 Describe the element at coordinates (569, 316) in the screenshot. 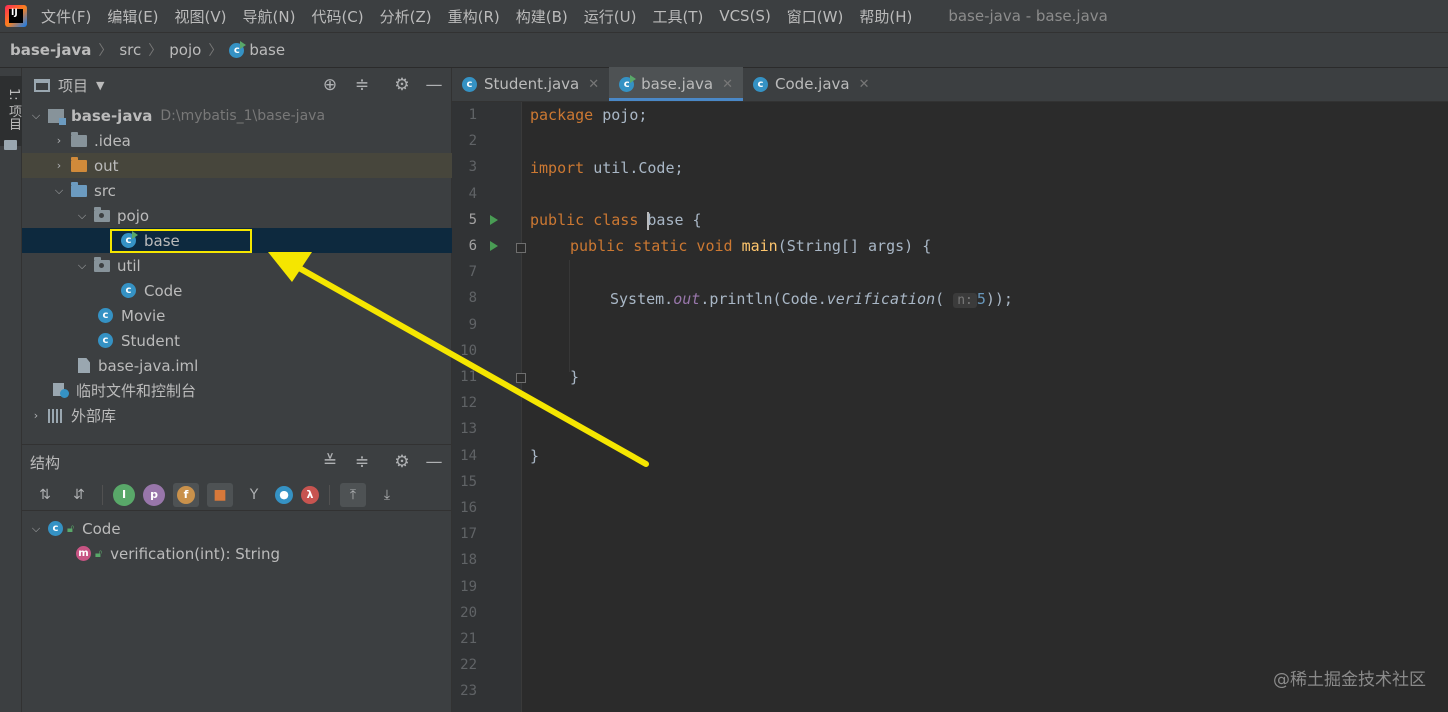

I see `indent-guide` at that location.